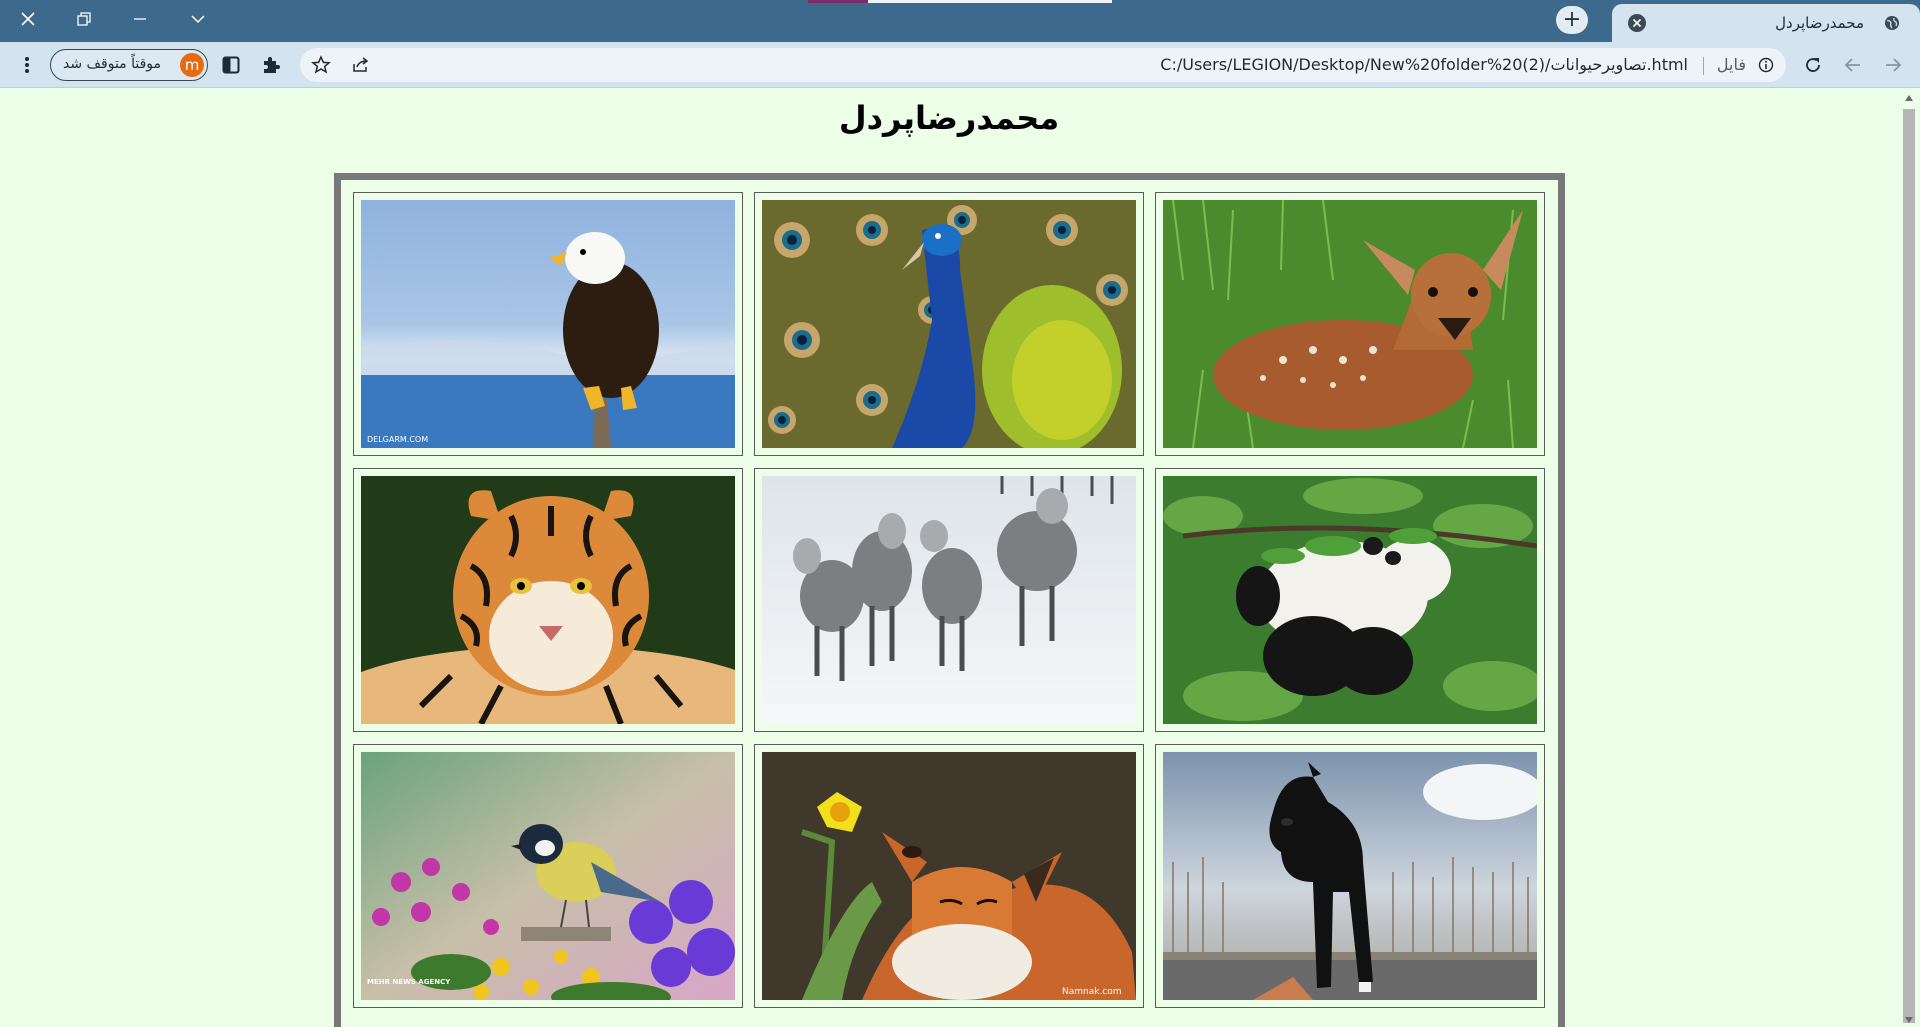  Describe the element at coordinates (1909, 566) in the screenshot. I see `scrollbar-thumb` at that location.